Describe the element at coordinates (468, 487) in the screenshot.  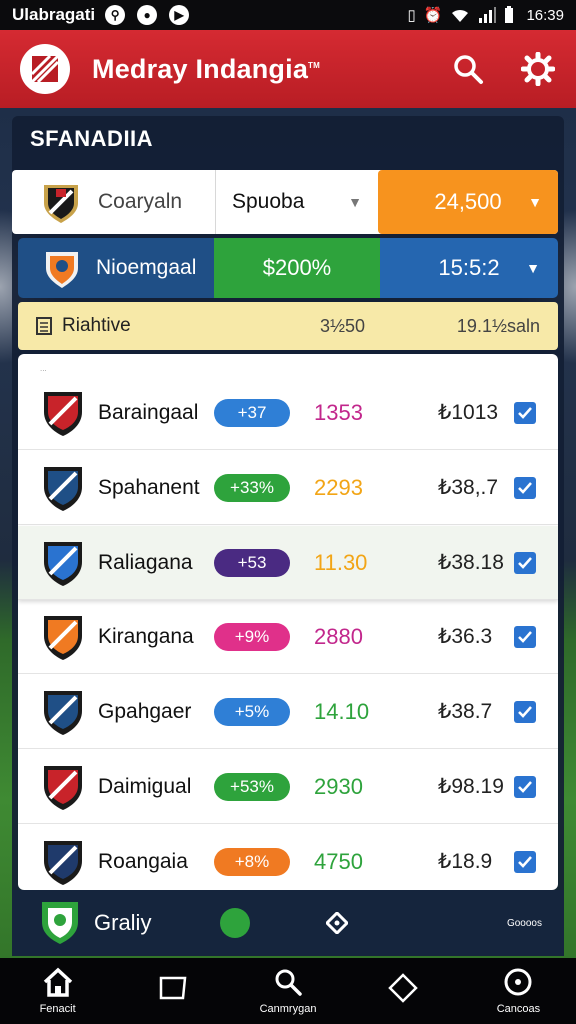
I see `team-price: ₺38,.7` at that location.